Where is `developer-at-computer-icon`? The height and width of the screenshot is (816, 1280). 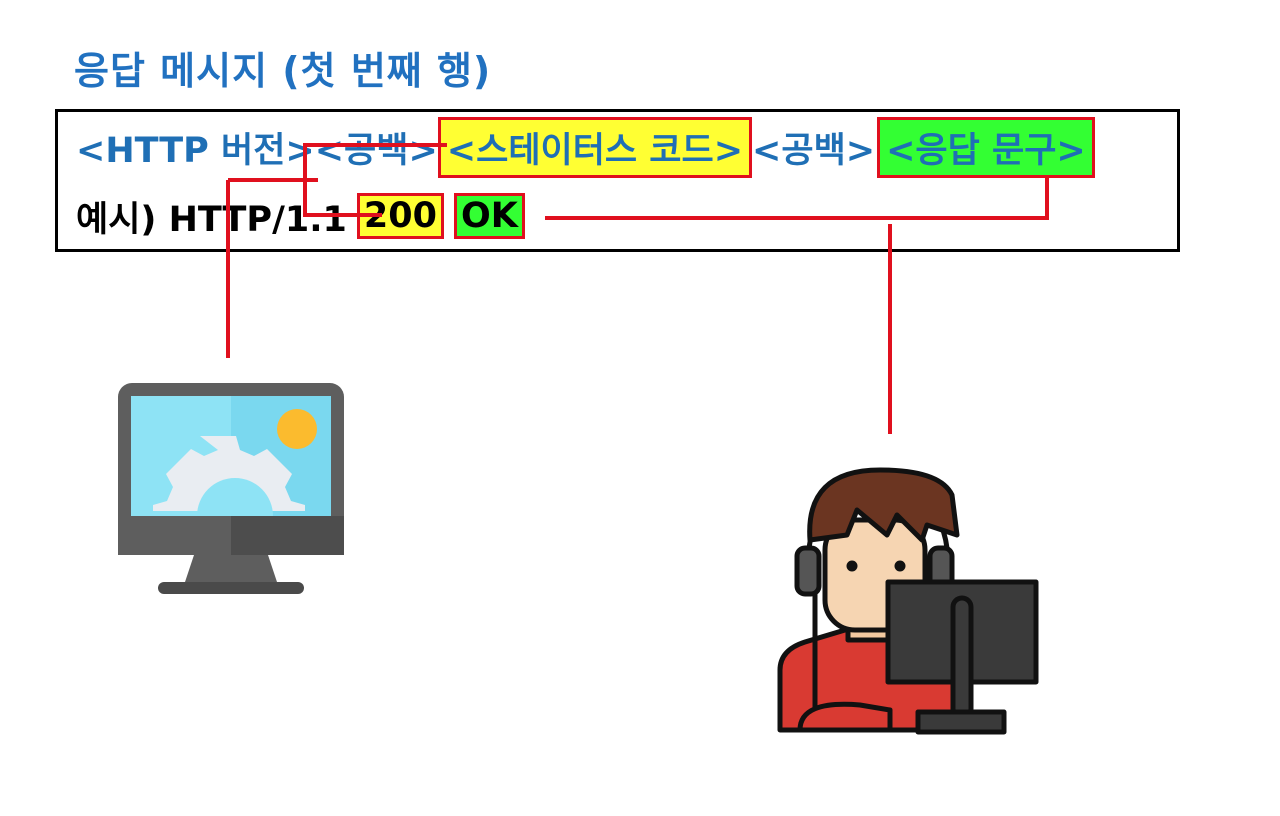 developer-at-computer-icon is located at coordinates (908, 601).